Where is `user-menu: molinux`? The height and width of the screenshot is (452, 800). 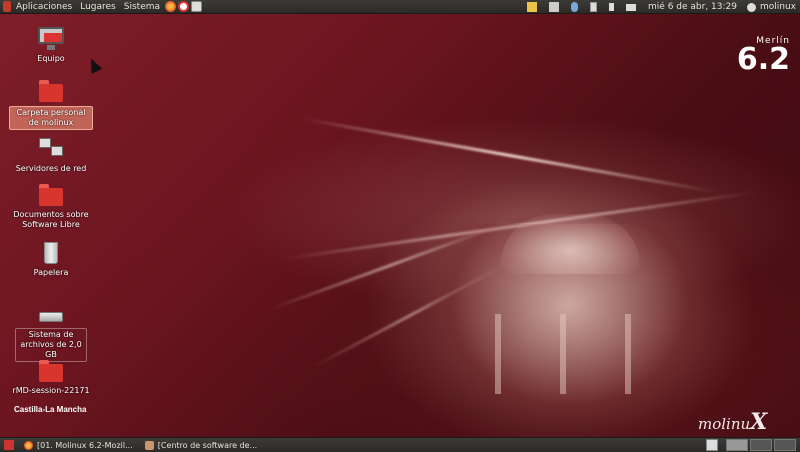
user-menu: molinux is located at coordinates (771, 7).